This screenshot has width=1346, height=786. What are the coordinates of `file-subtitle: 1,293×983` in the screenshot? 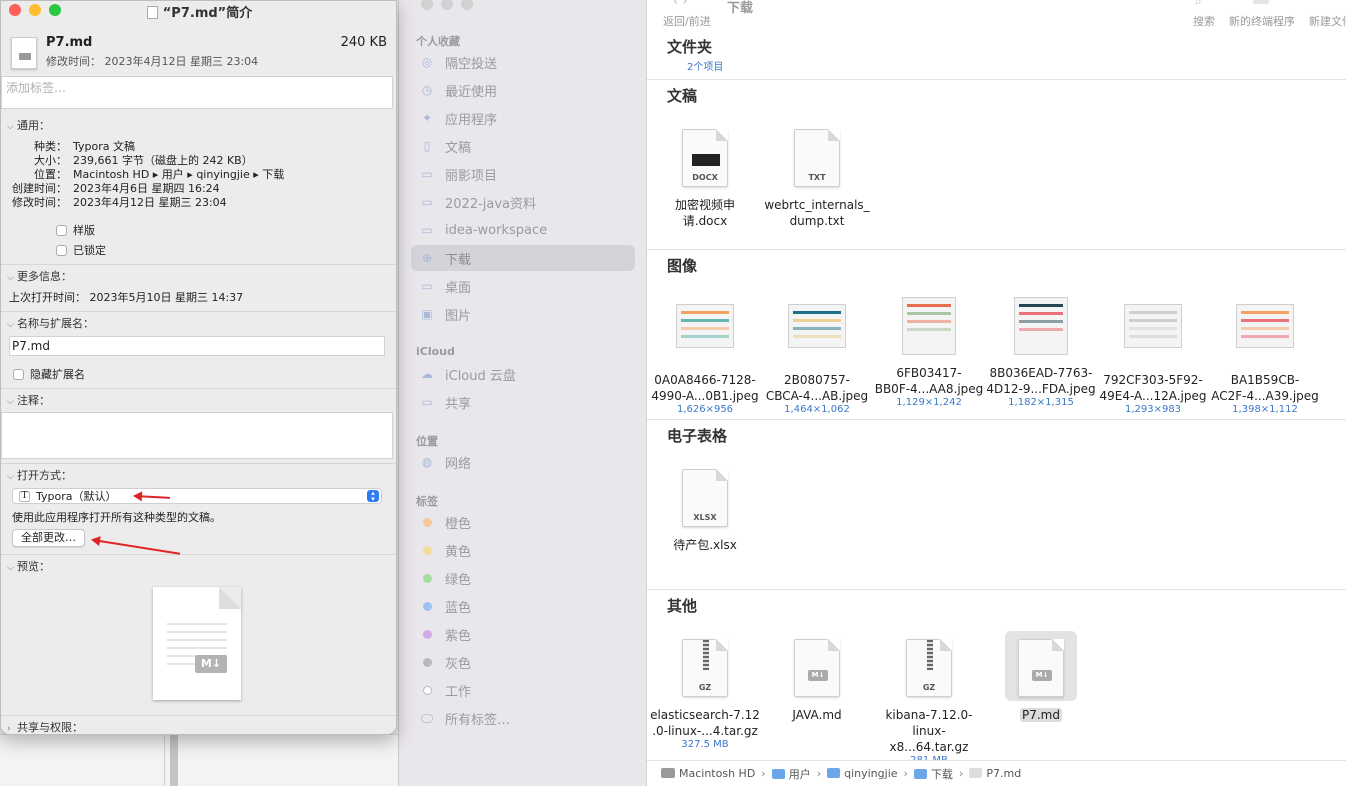 It's located at (1153, 409).